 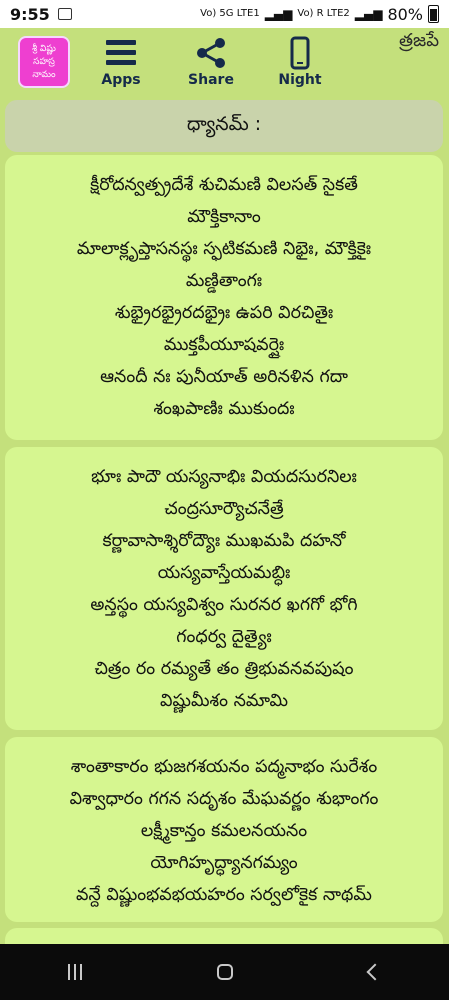 What do you see at coordinates (323, 13) in the screenshot?
I see `signal-2-label: Vo) R LTE2` at bounding box center [323, 13].